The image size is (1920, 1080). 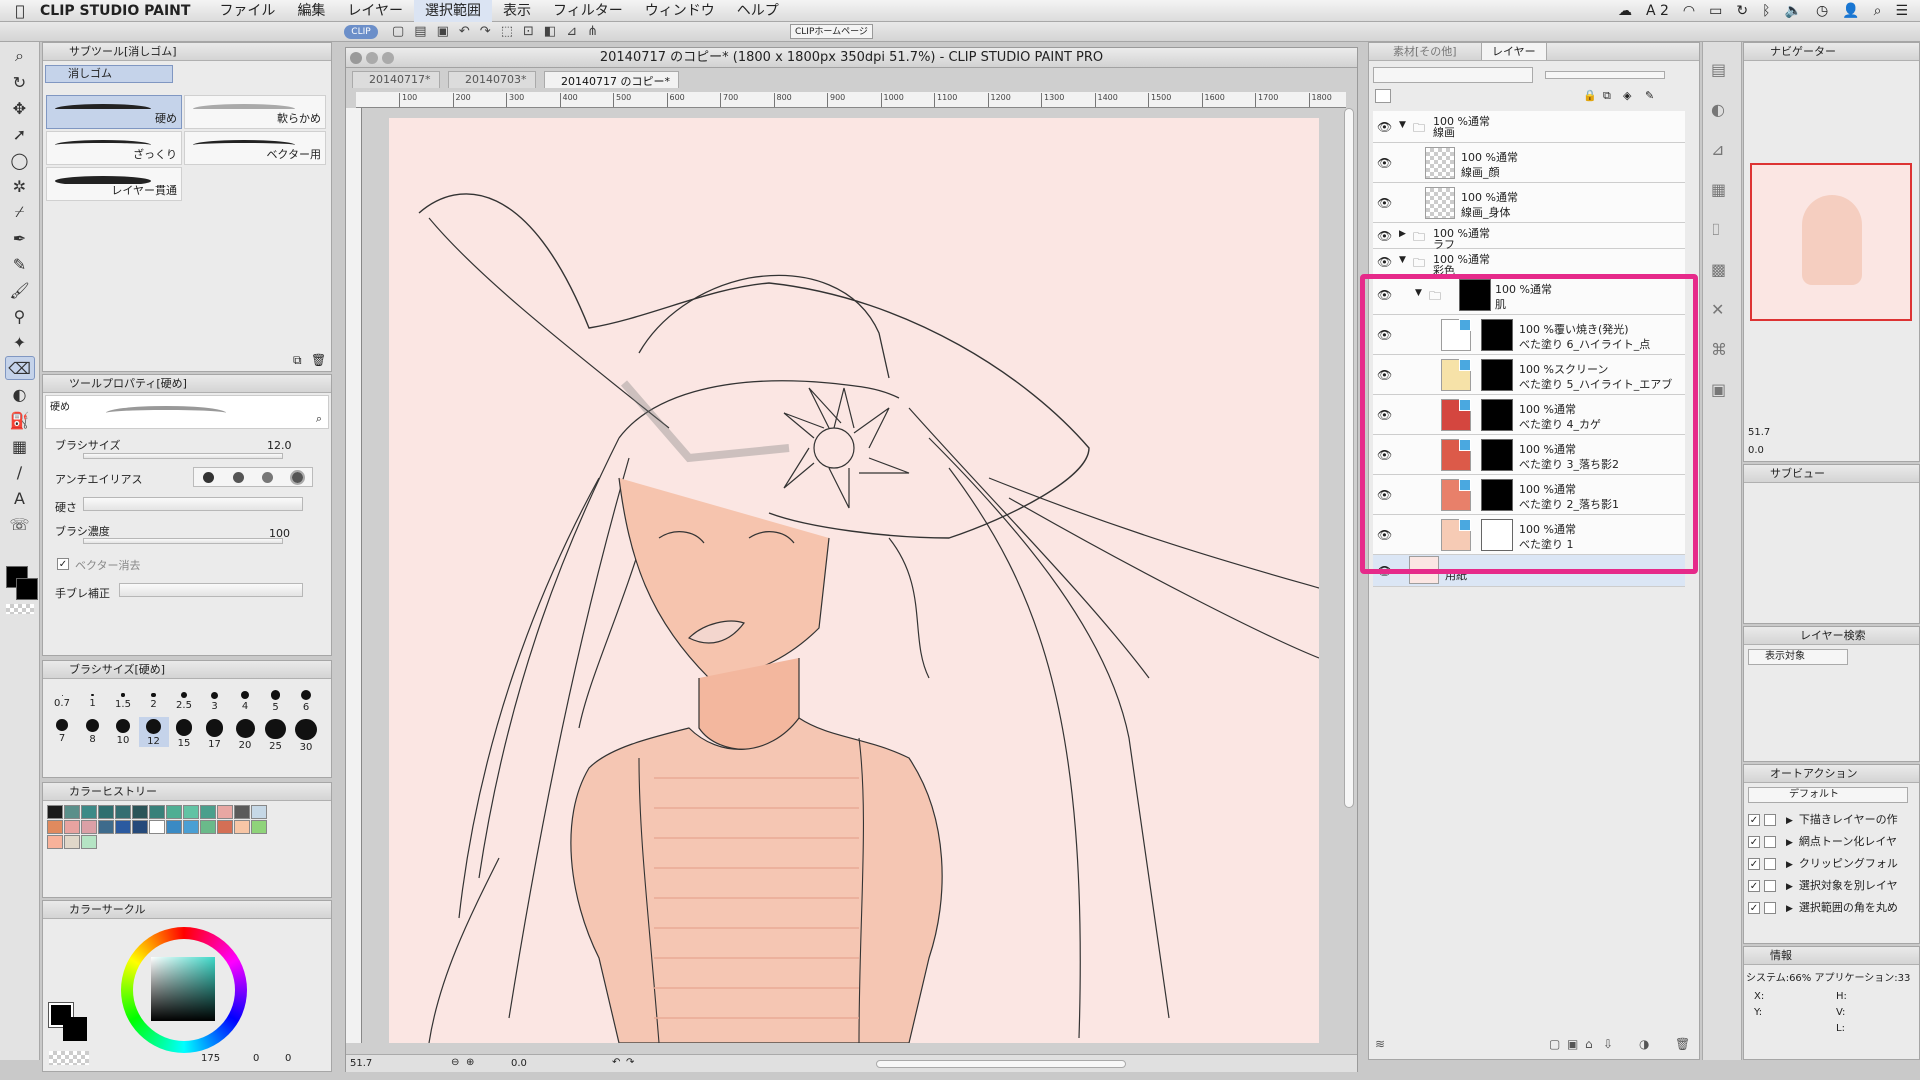 I want to click on brush-size-option: 4, so click(x=245, y=698).